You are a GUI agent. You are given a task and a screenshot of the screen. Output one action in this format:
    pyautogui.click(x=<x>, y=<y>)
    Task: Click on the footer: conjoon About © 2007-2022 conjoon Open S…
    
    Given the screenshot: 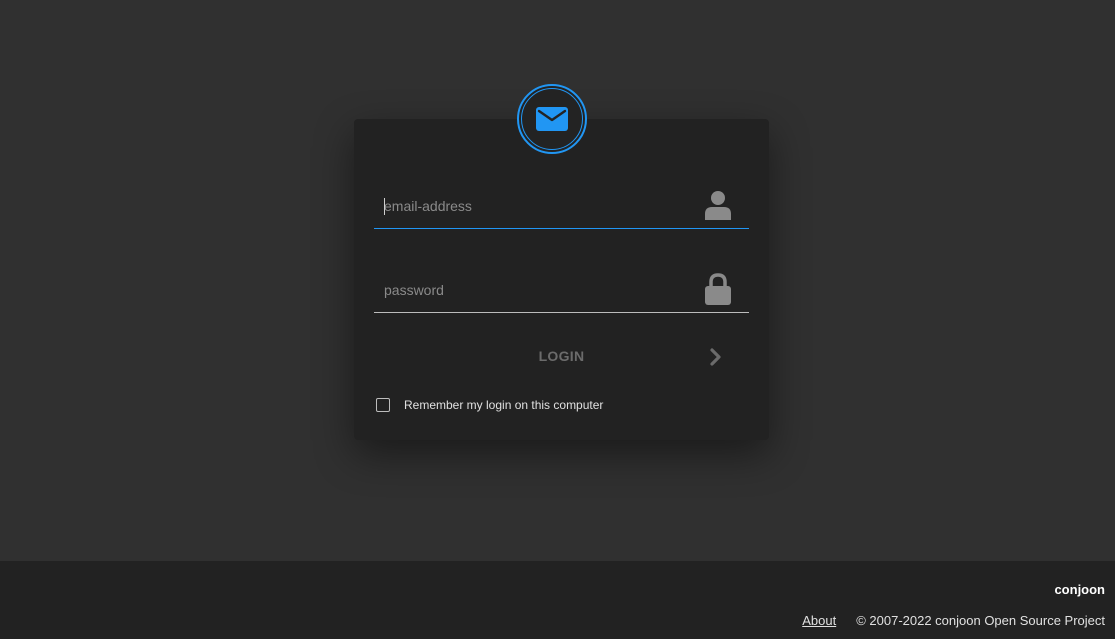 What is the action you would take?
    pyautogui.click(x=557, y=600)
    